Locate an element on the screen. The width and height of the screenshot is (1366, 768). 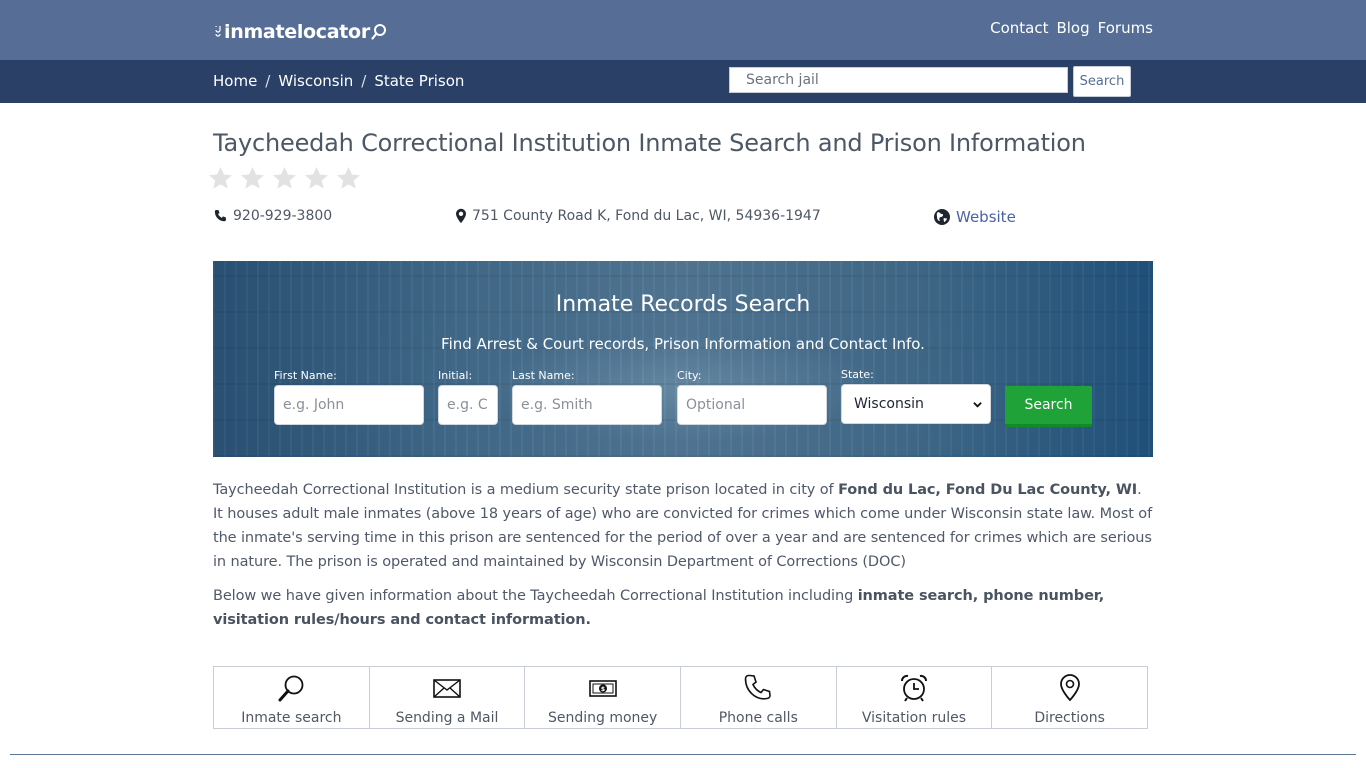
map-marker-icon is located at coordinates (461, 216).